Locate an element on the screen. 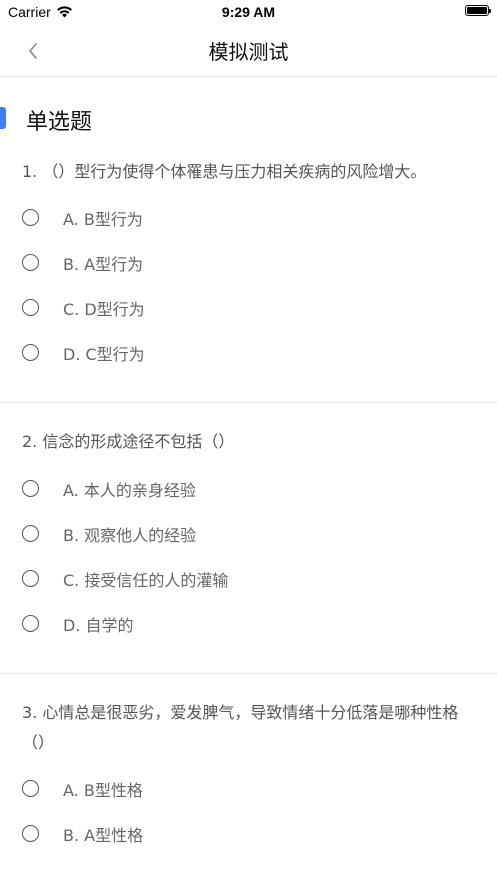  question-text: 2. 信念的形成途径不包括（） is located at coordinates (128, 441).